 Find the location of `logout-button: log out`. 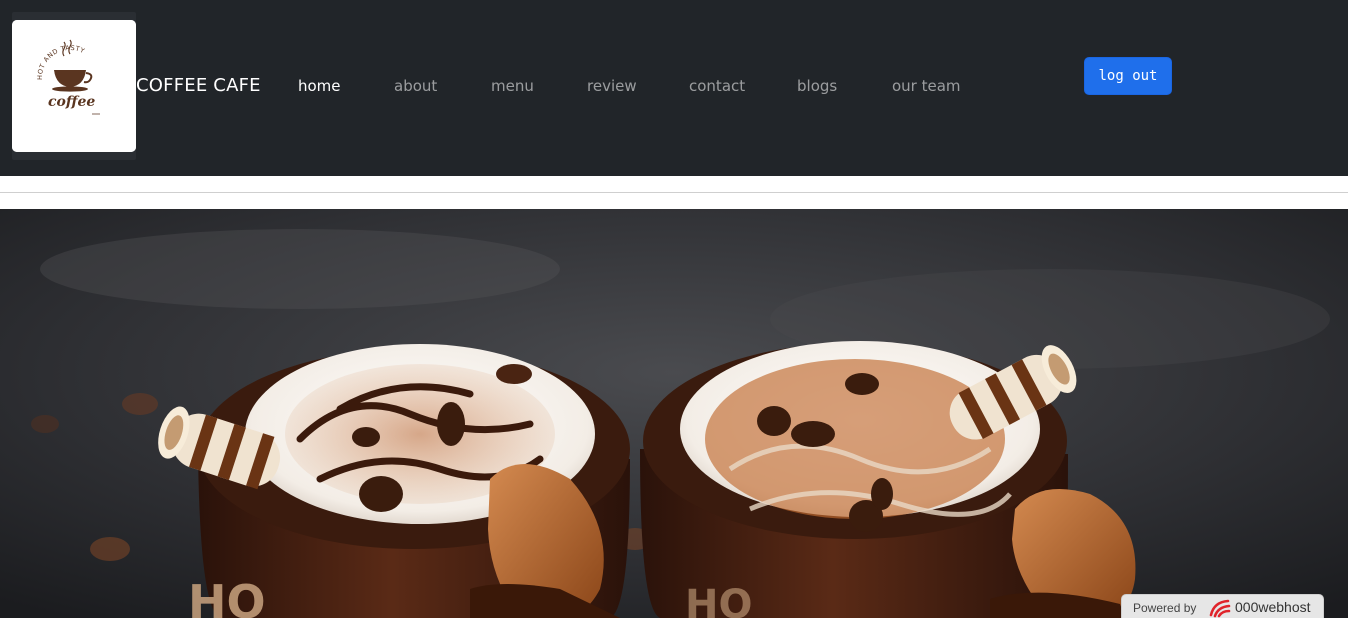

logout-button: log out is located at coordinates (1128, 76).